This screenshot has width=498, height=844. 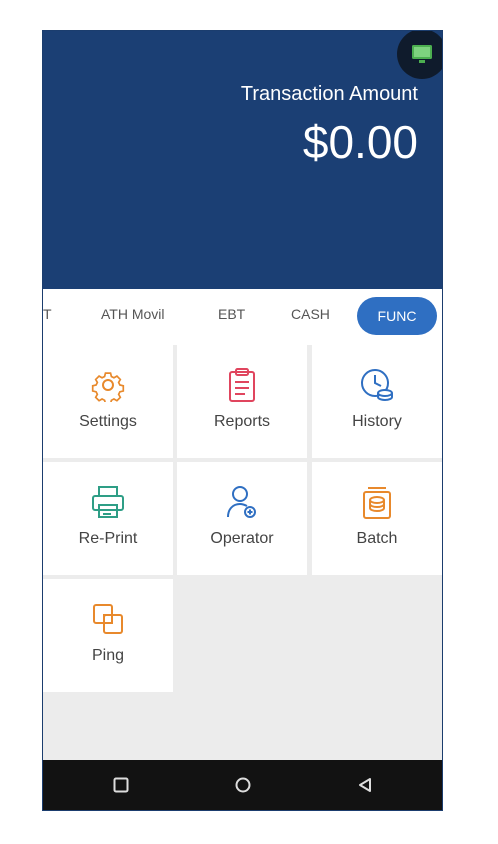 I want to click on payment-type-tabs: T ATH Movil EBT CASH FUNC, so click(x=242, y=317).